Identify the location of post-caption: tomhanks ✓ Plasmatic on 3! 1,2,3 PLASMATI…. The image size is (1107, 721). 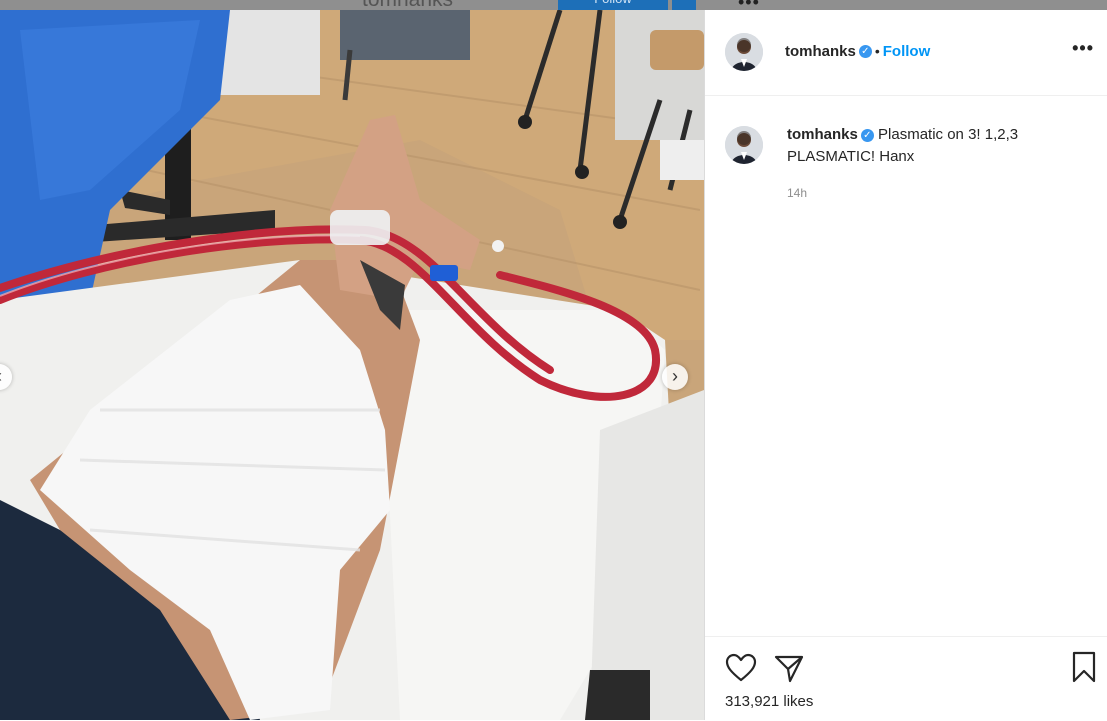
(937, 146).